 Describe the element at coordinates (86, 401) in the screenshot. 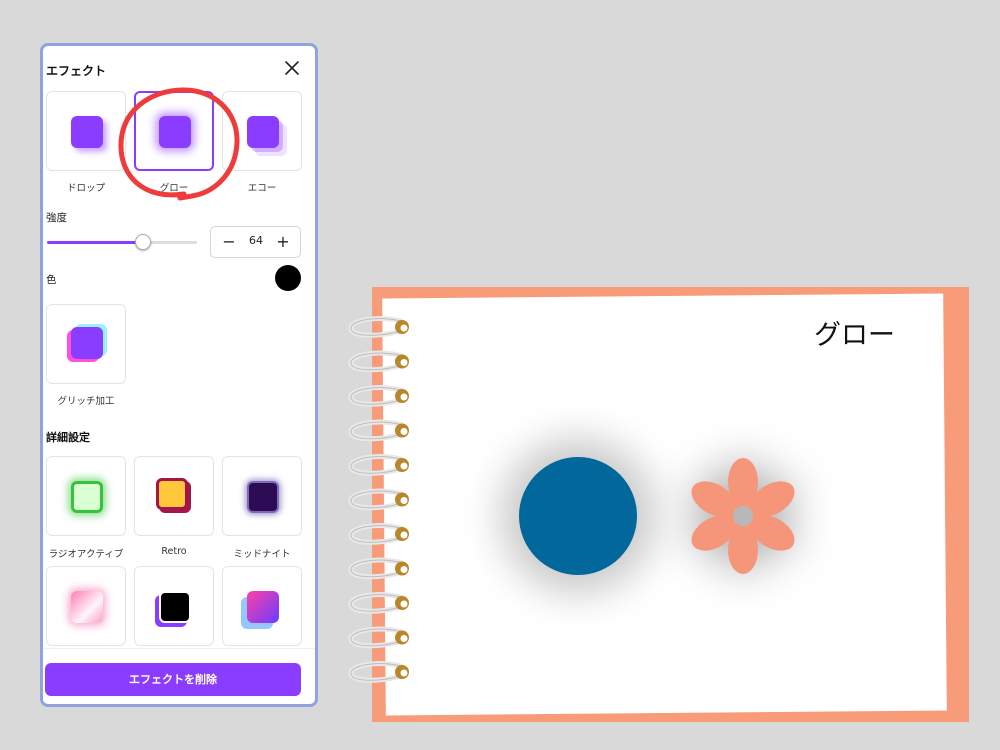

I see `effect-label-glitch: グリッチ加工` at that location.